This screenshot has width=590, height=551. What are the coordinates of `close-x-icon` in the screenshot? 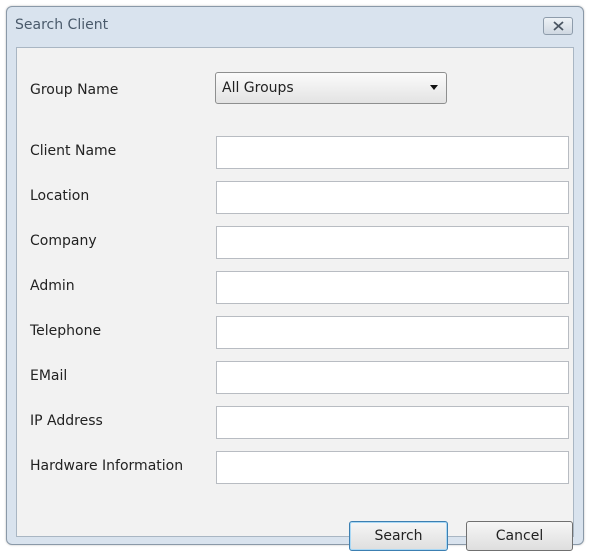 It's located at (558, 26).